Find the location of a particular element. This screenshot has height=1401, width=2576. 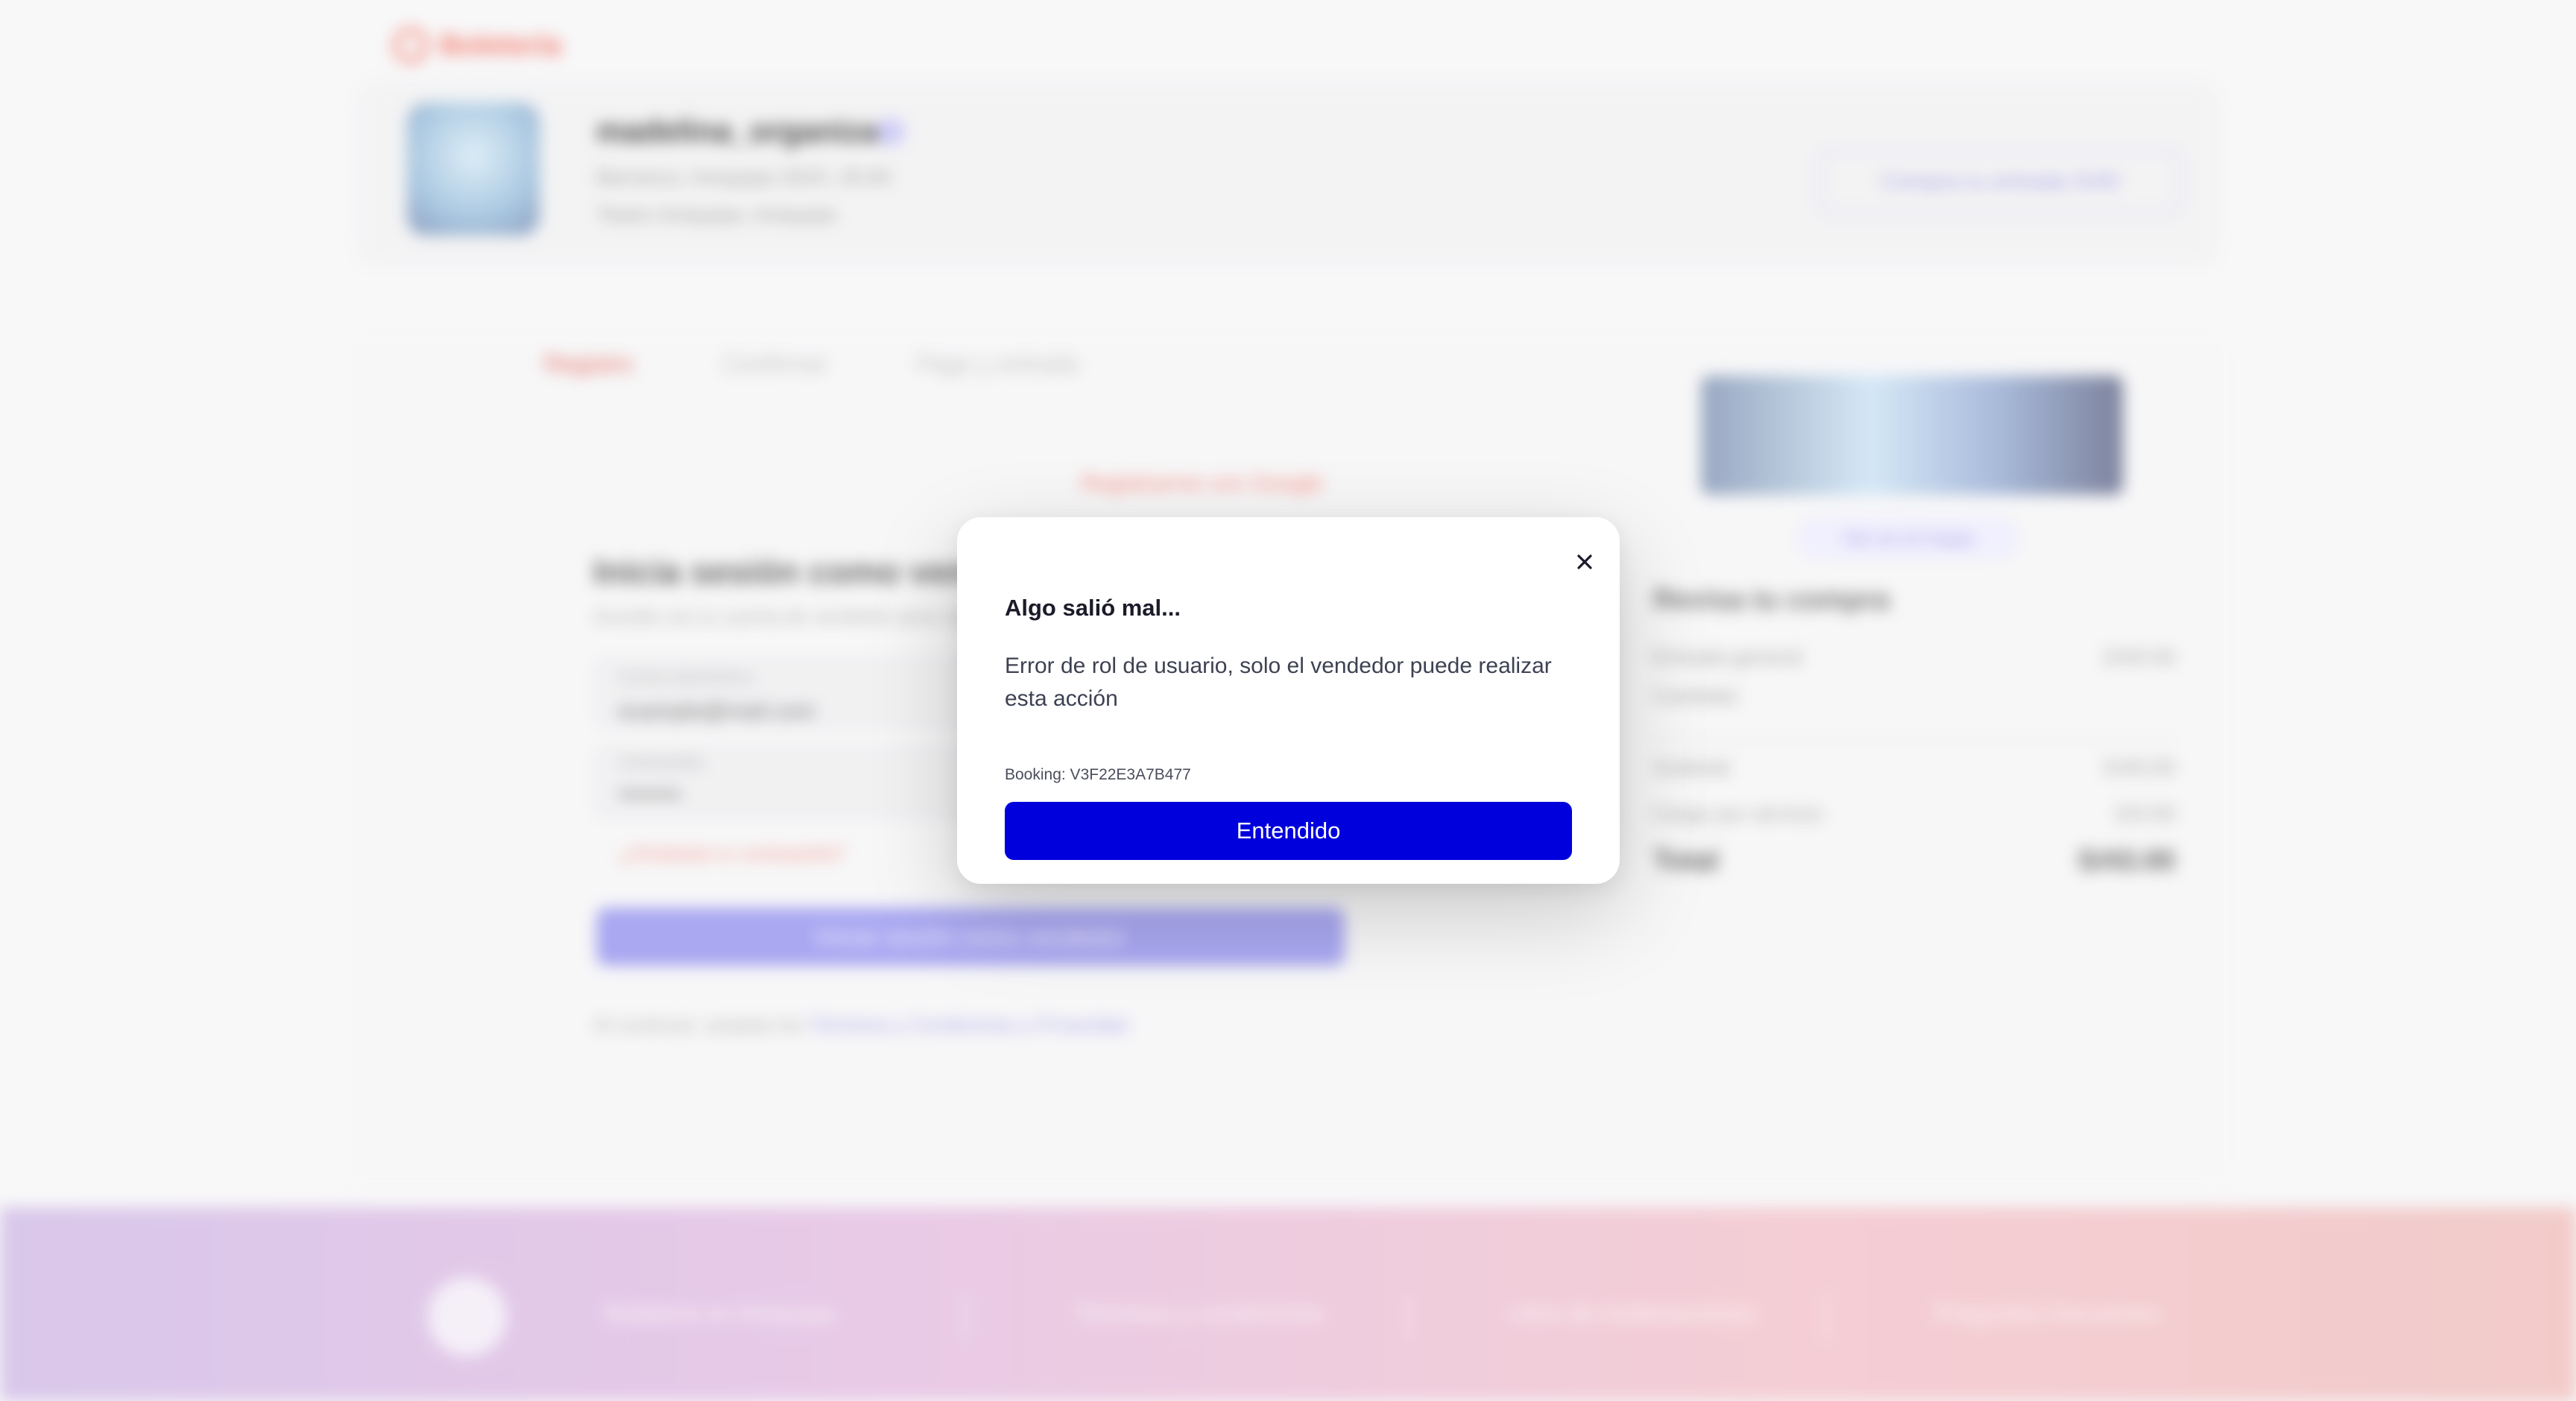

close-icon is located at coordinates (1584, 561).